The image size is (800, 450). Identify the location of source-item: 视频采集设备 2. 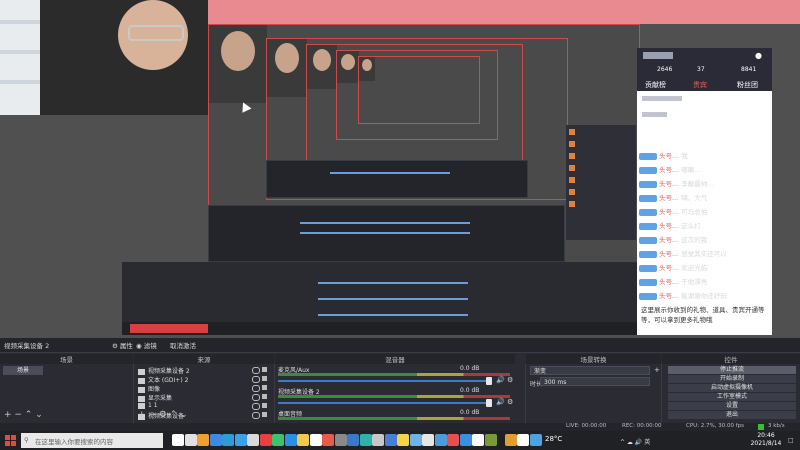
(164, 370).